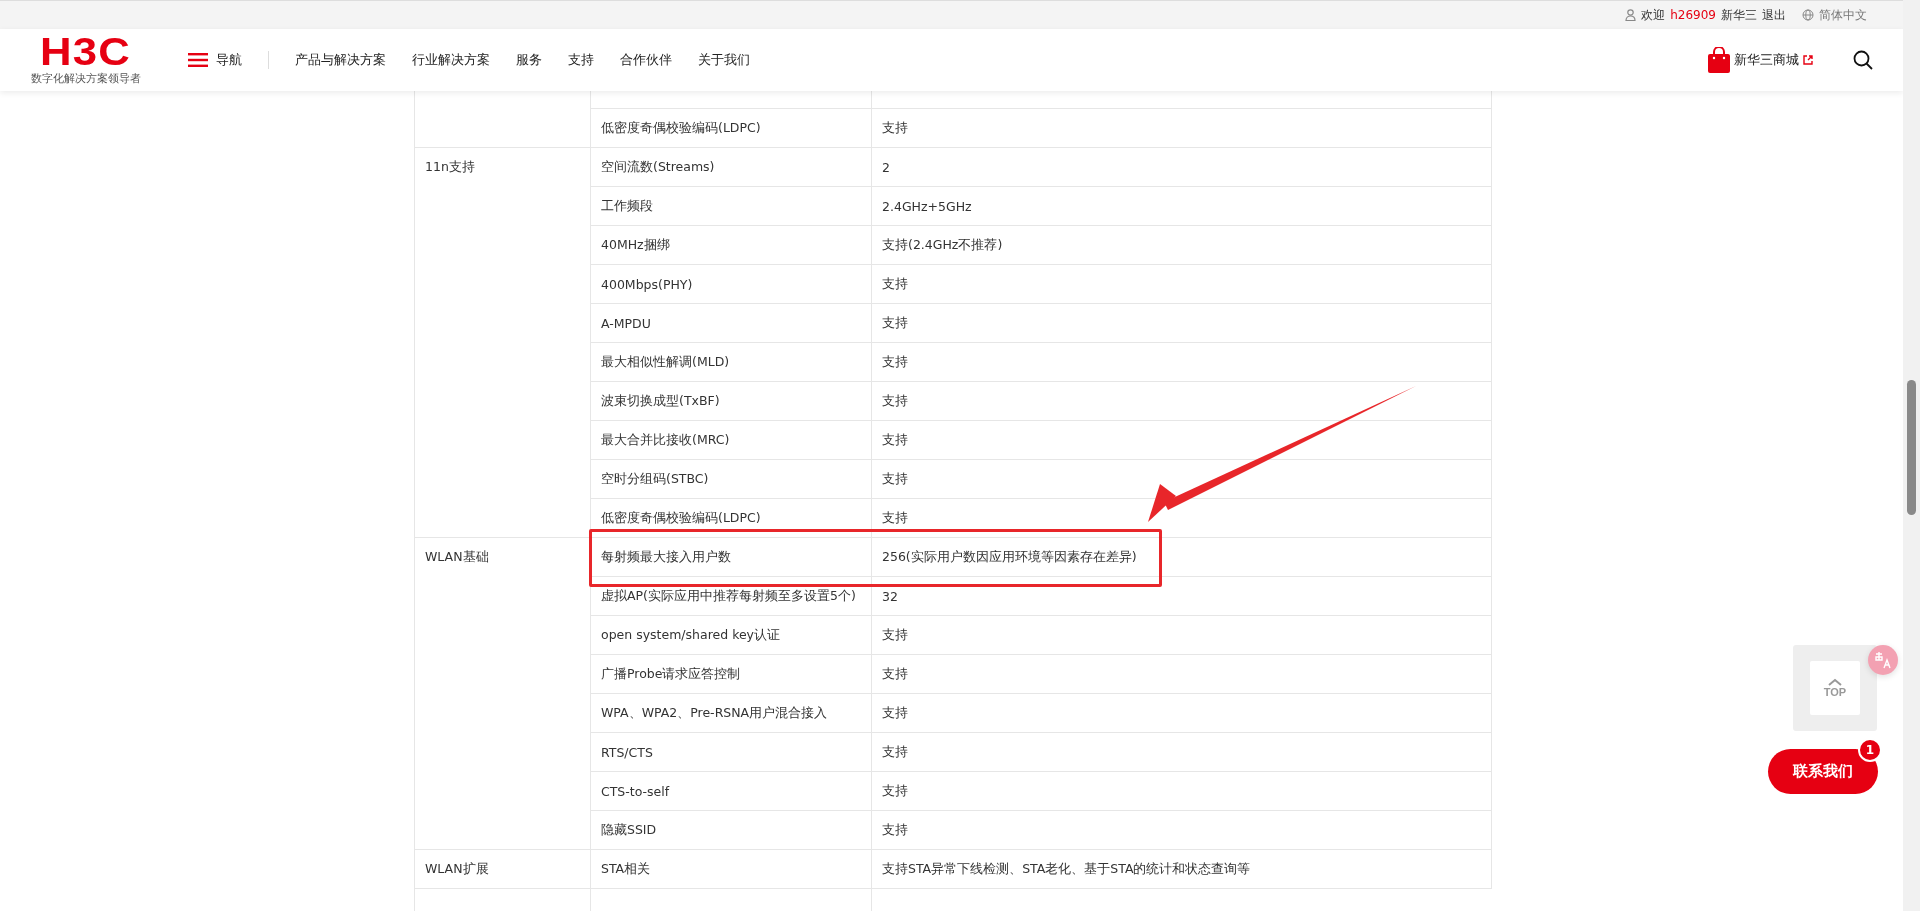  What do you see at coordinates (451, 60) in the screenshot?
I see `nav-link: 行业解决方案` at bounding box center [451, 60].